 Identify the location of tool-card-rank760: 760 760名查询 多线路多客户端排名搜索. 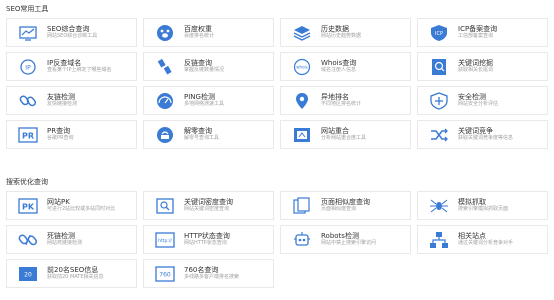
(208, 273).